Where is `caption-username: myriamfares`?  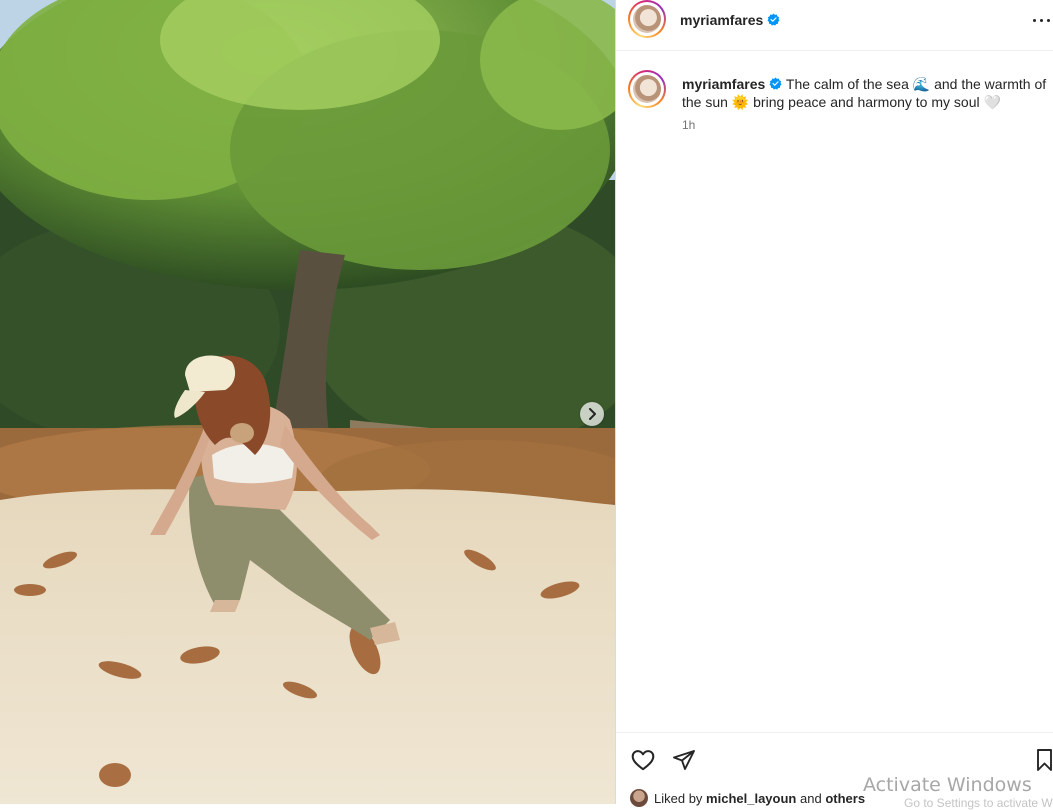 caption-username: myriamfares is located at coordinates (723, 84).